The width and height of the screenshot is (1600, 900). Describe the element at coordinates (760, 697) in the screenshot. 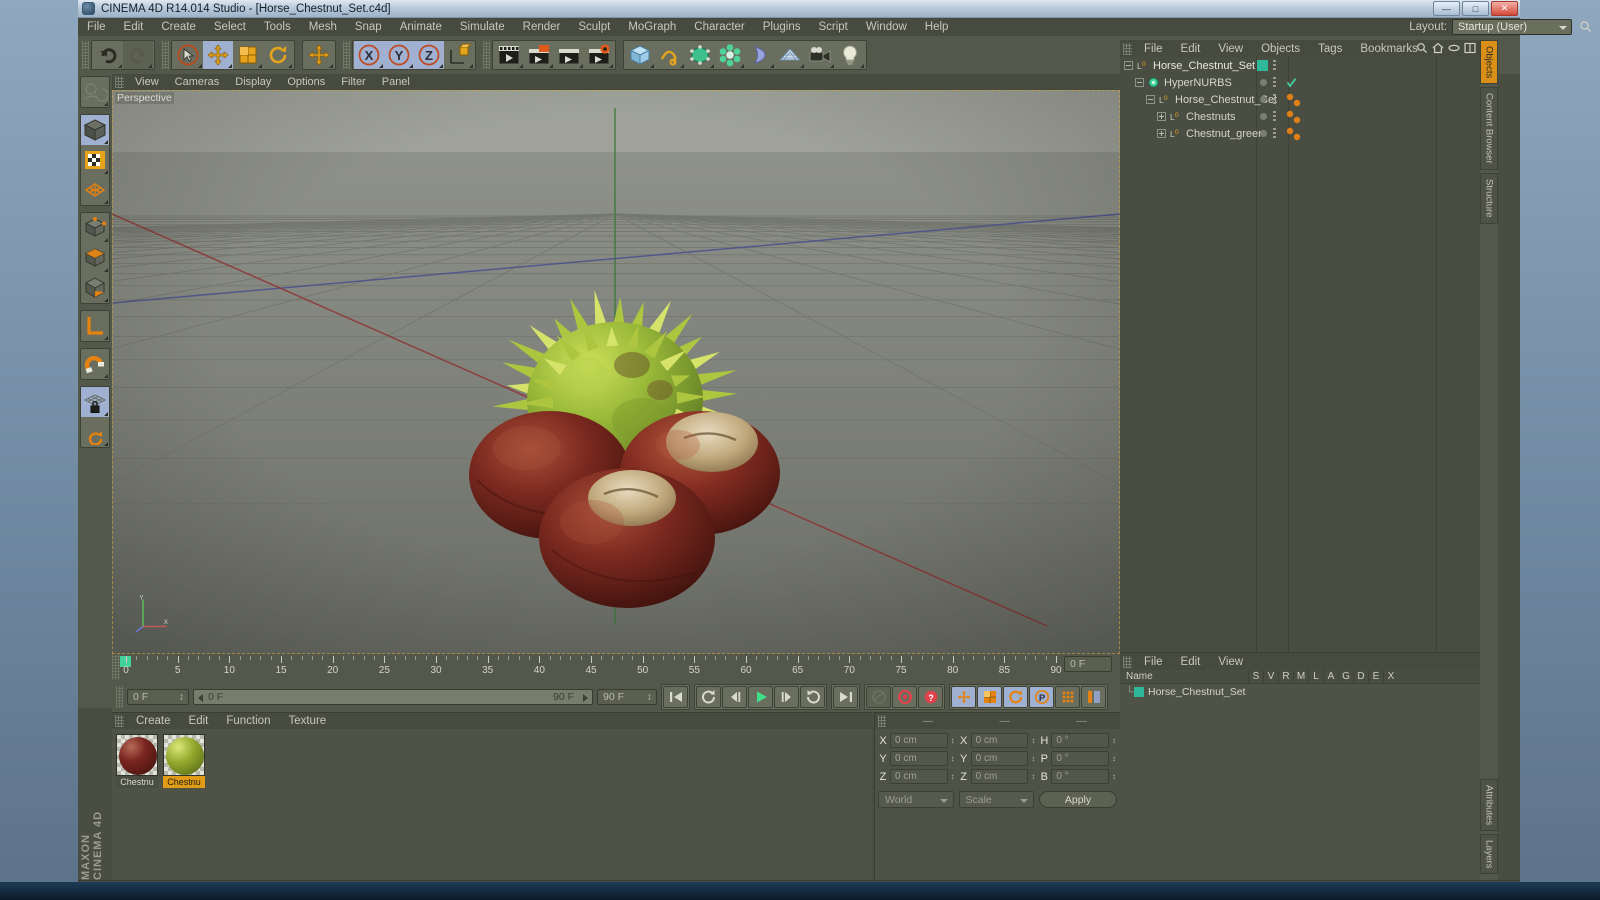

I see `play-button` at that location.